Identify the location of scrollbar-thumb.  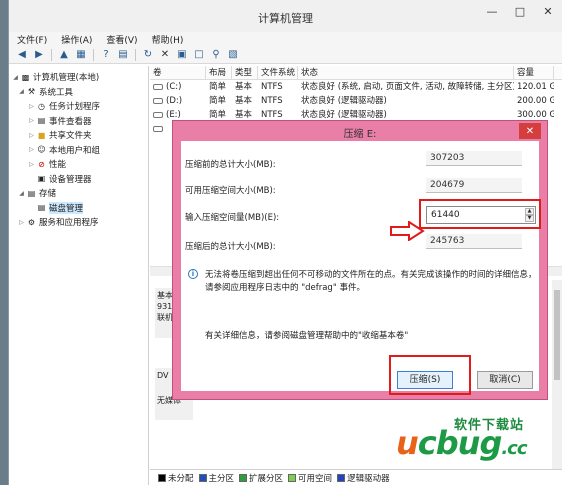
(557, 335).